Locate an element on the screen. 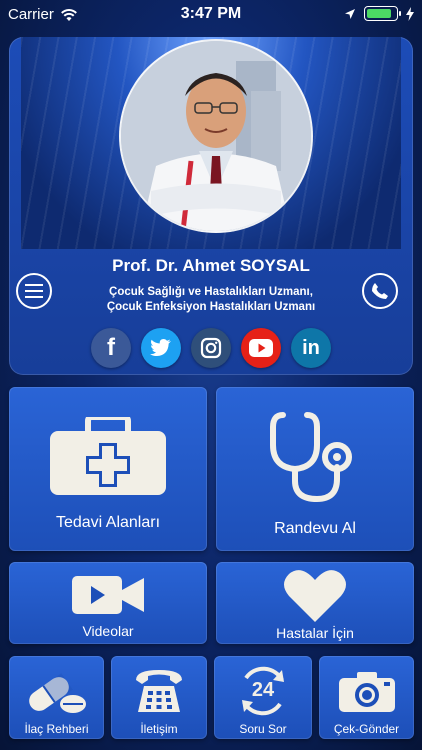 This screenshot has width=422, height=750. doctor-name: Prof. Dr. Ahmet SOYSAL is located at coordinates (211, 265).